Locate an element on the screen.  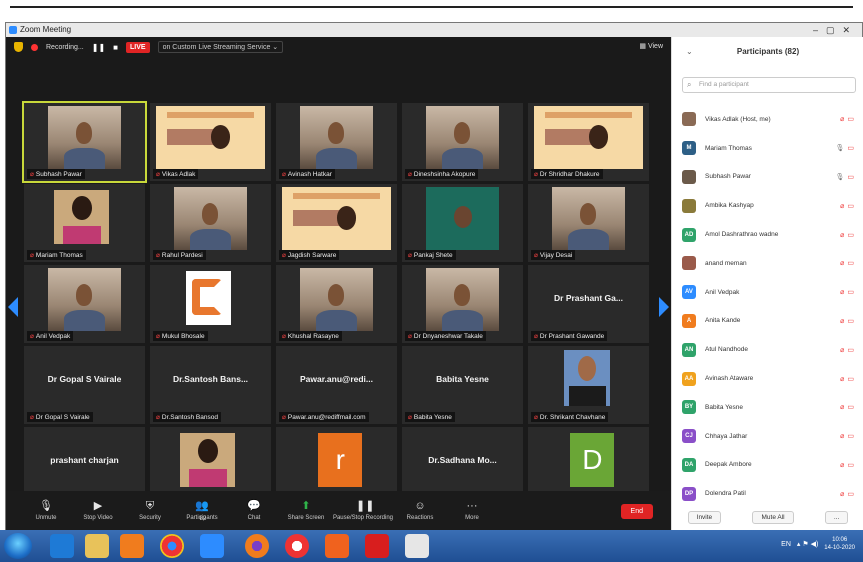
participant-name-label: ⌀ Jagdish Sarware is located at coordinates (309, 255).